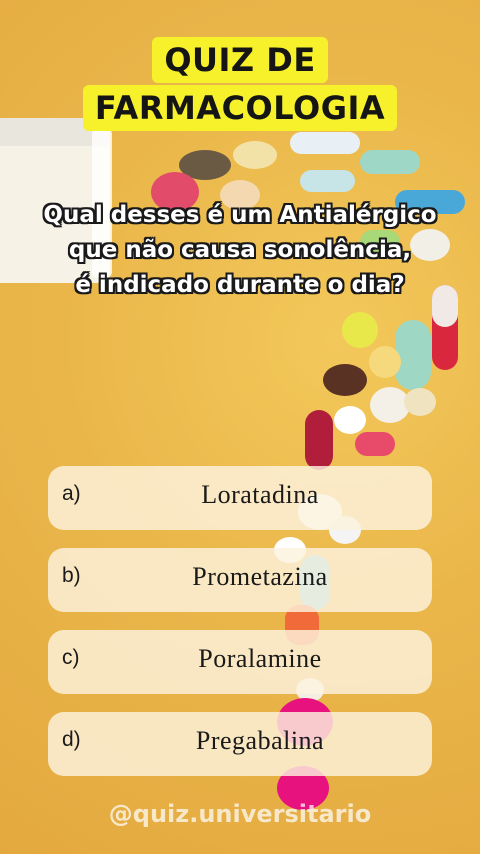  What do you see at coordinates (260, 658) in the screenshot?
I see `option-label: Poralamine` at bounding box center [260, 658].